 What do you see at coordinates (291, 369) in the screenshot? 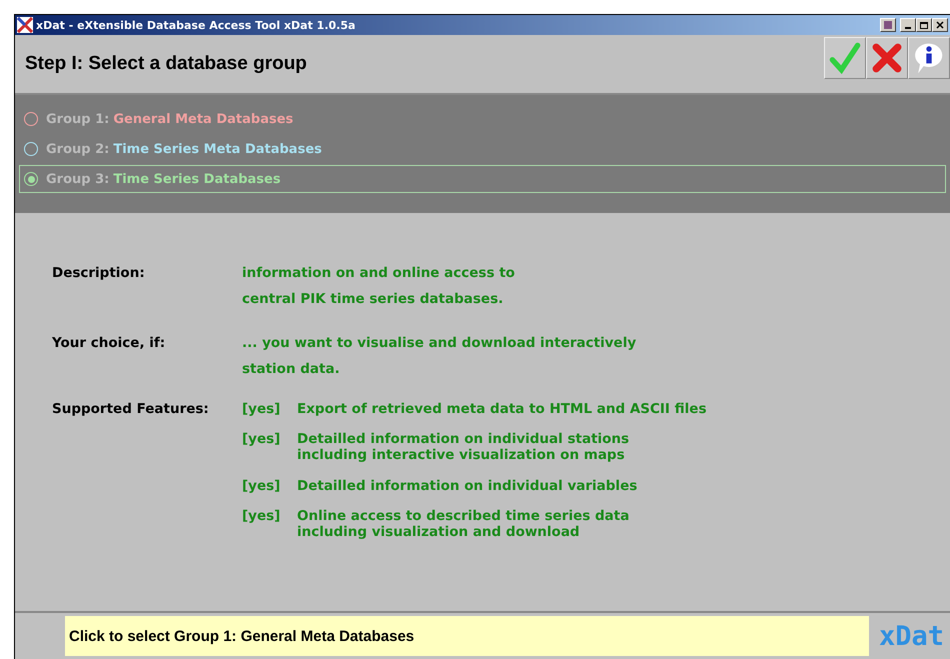
I see `description-text: station data.` at bounding box center [291, 369].